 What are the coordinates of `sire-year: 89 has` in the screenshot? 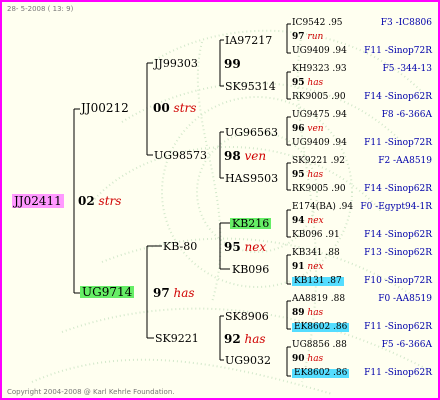 It's located at (307, 313).